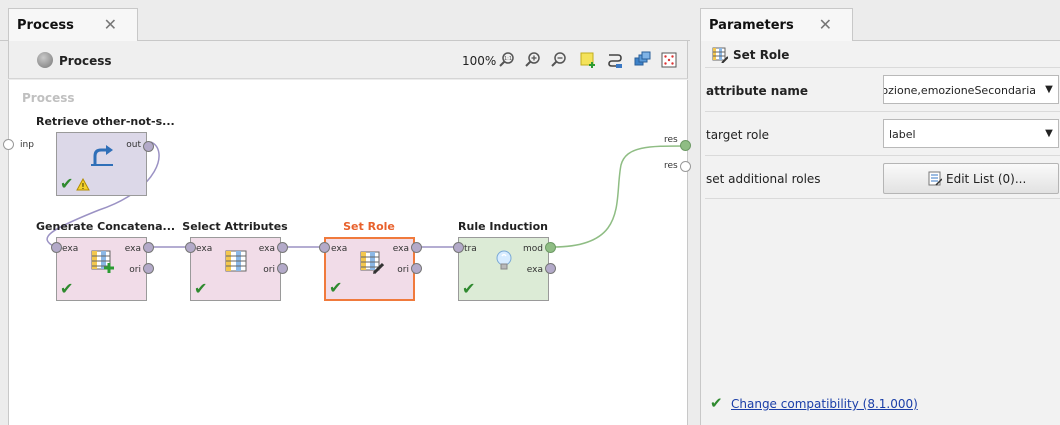  What do you see at coordinates (960, 90) in the screenshot?
I see `combo-value: emozione,emozioneSecondaria` at bounding box center [960, 90].